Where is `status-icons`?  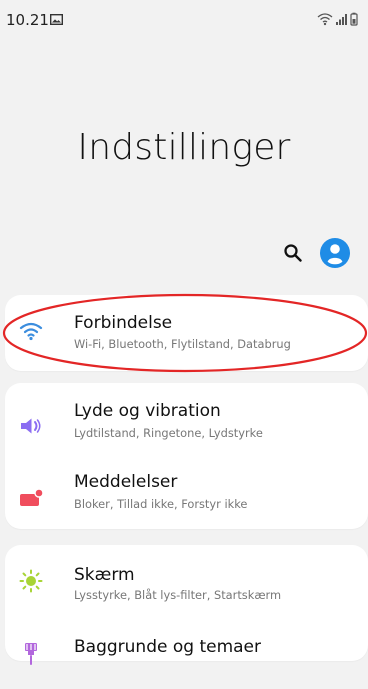 status-icons is located at coordinates (337, 19).